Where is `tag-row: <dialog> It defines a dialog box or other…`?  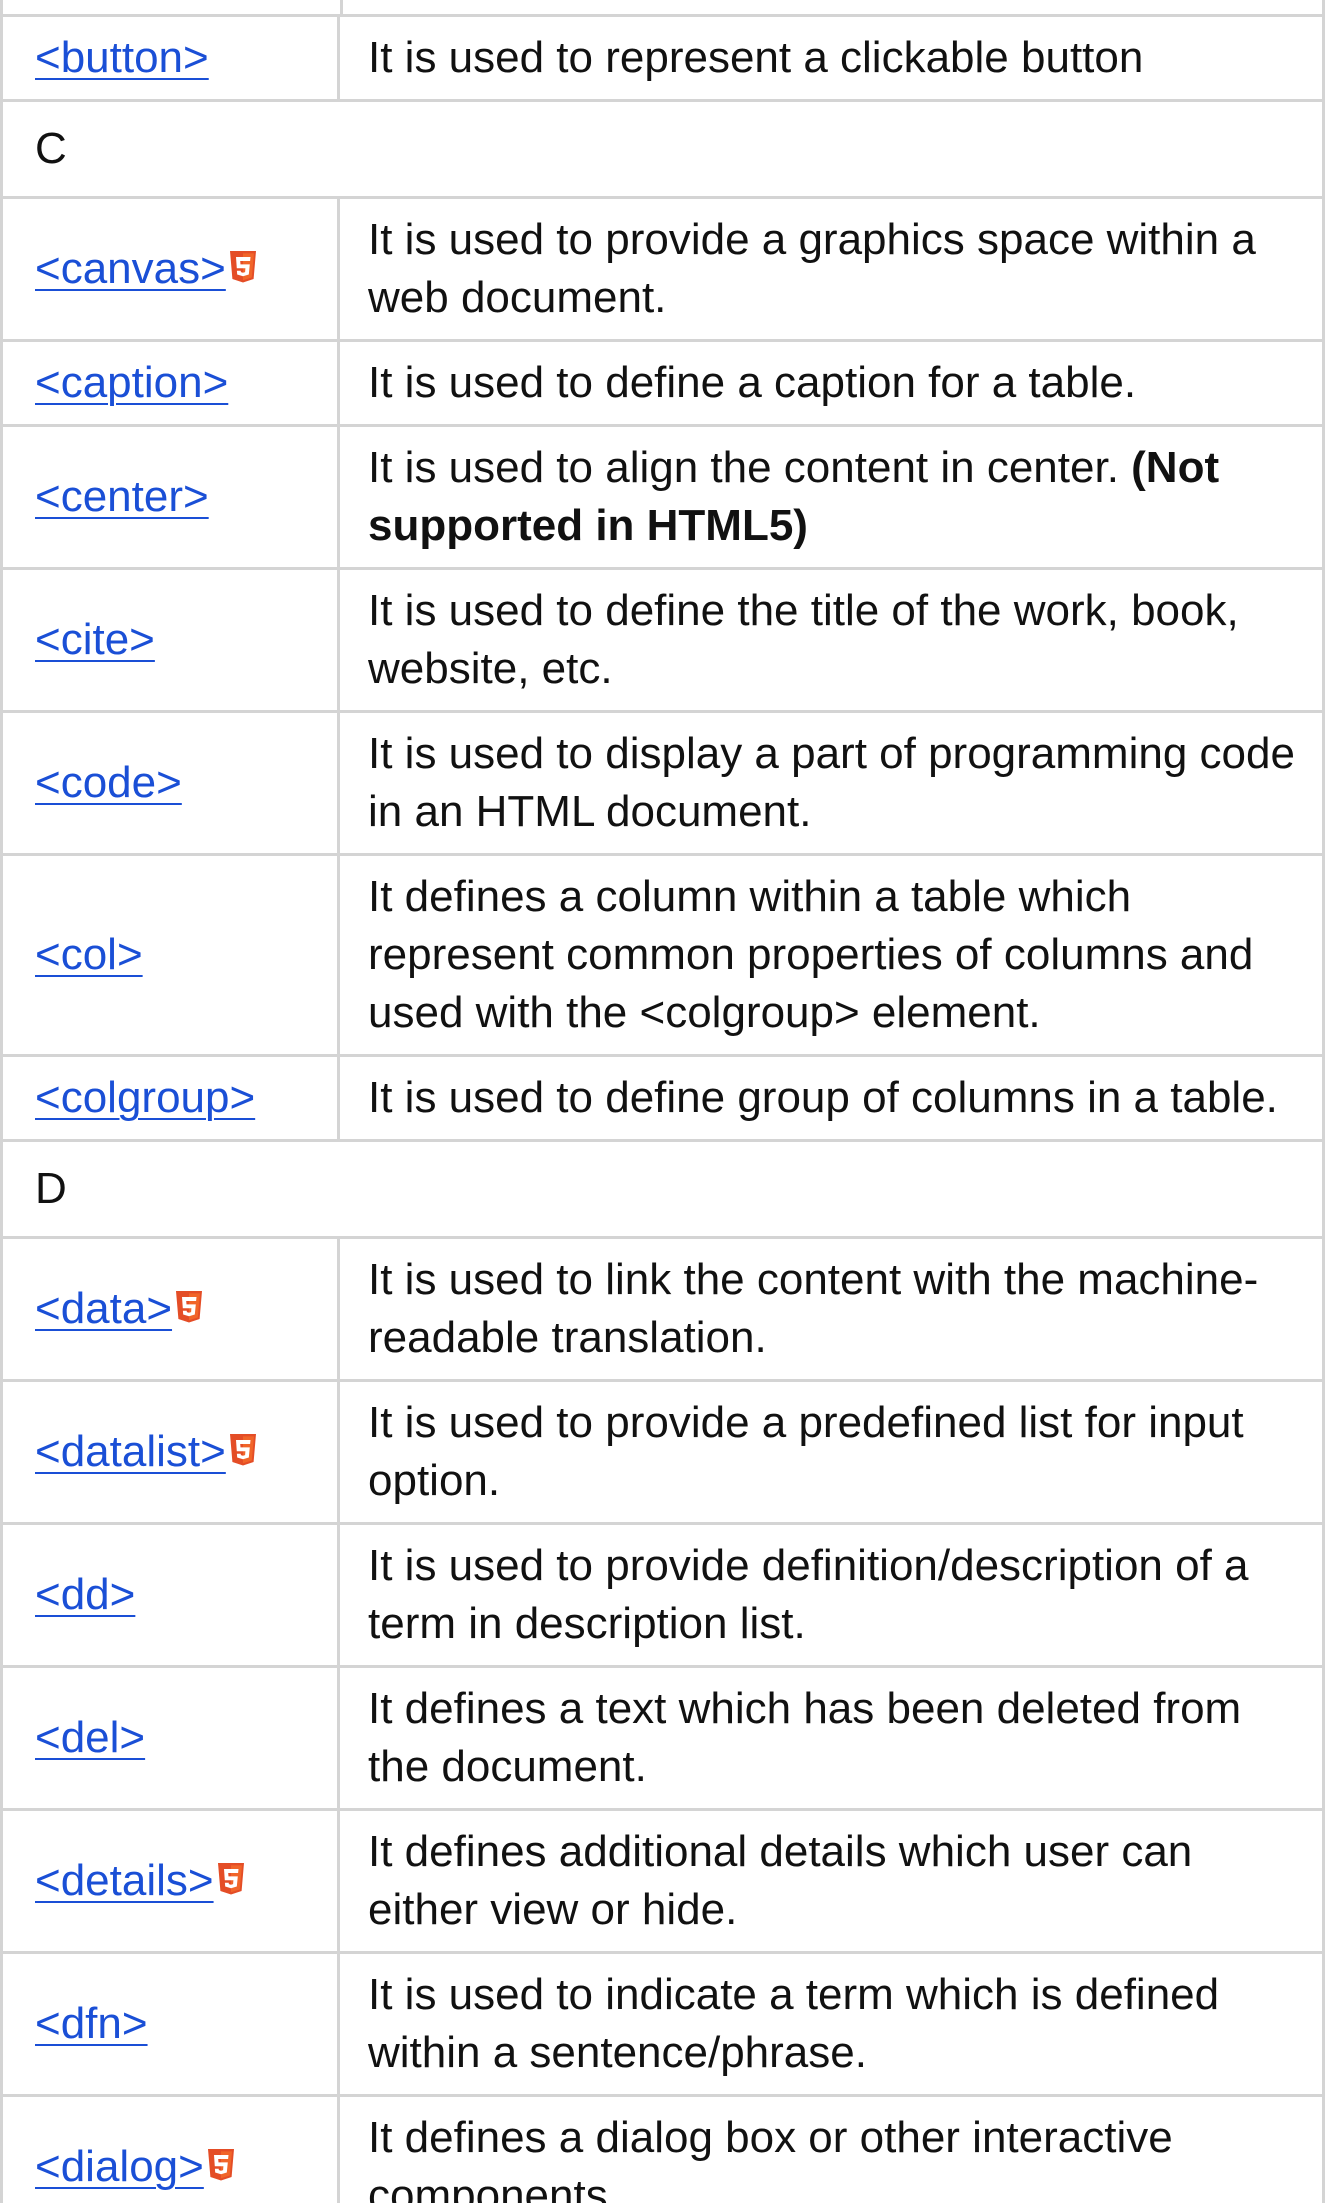 tag-row: <dialog> It defines a dialog box or other… is located at coordinates (662, 2148).